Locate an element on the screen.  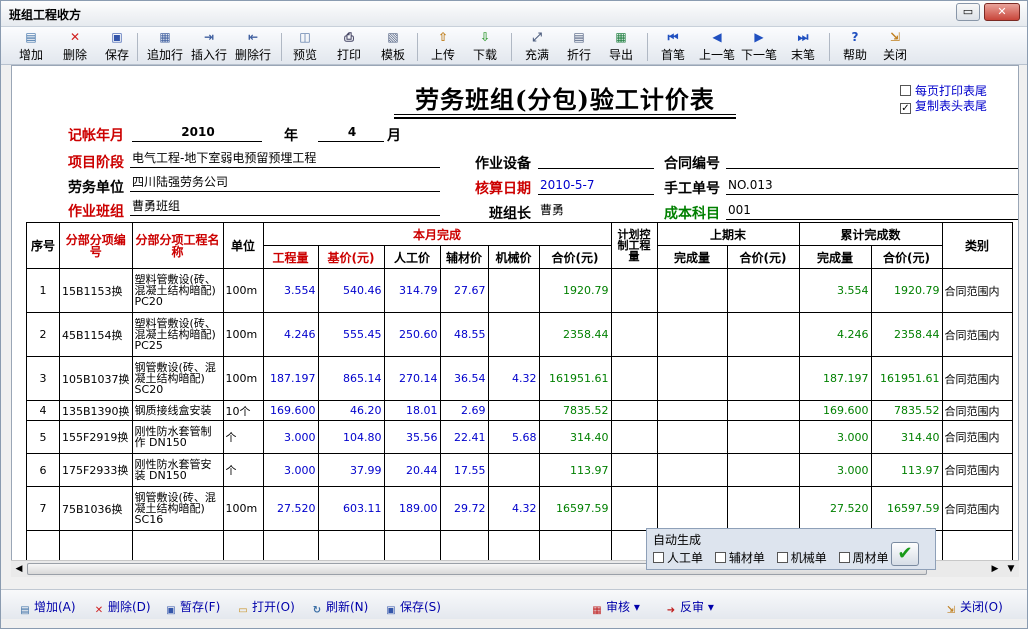
cell-seq: 2 is located at coordinates (43, 334).